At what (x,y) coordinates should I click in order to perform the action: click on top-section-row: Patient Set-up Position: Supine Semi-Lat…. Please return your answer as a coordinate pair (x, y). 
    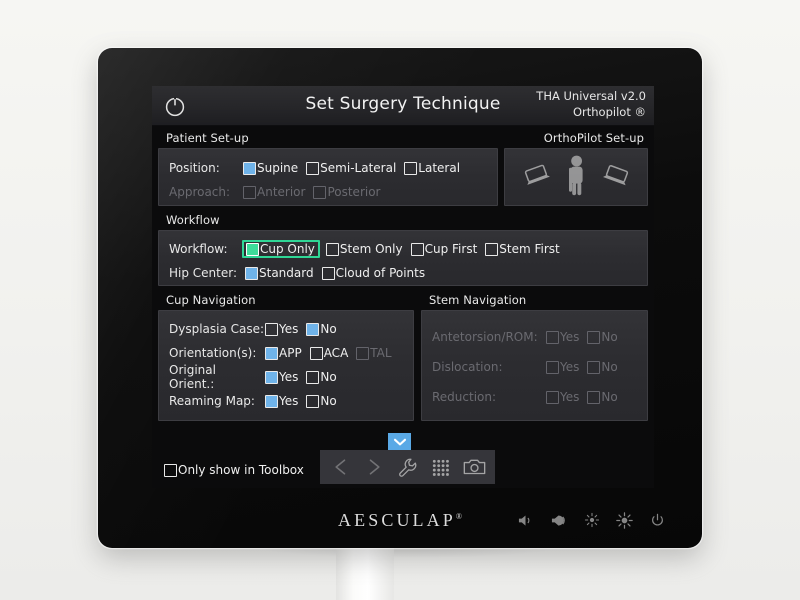
    Looking at the image, I should click on (403, 166).